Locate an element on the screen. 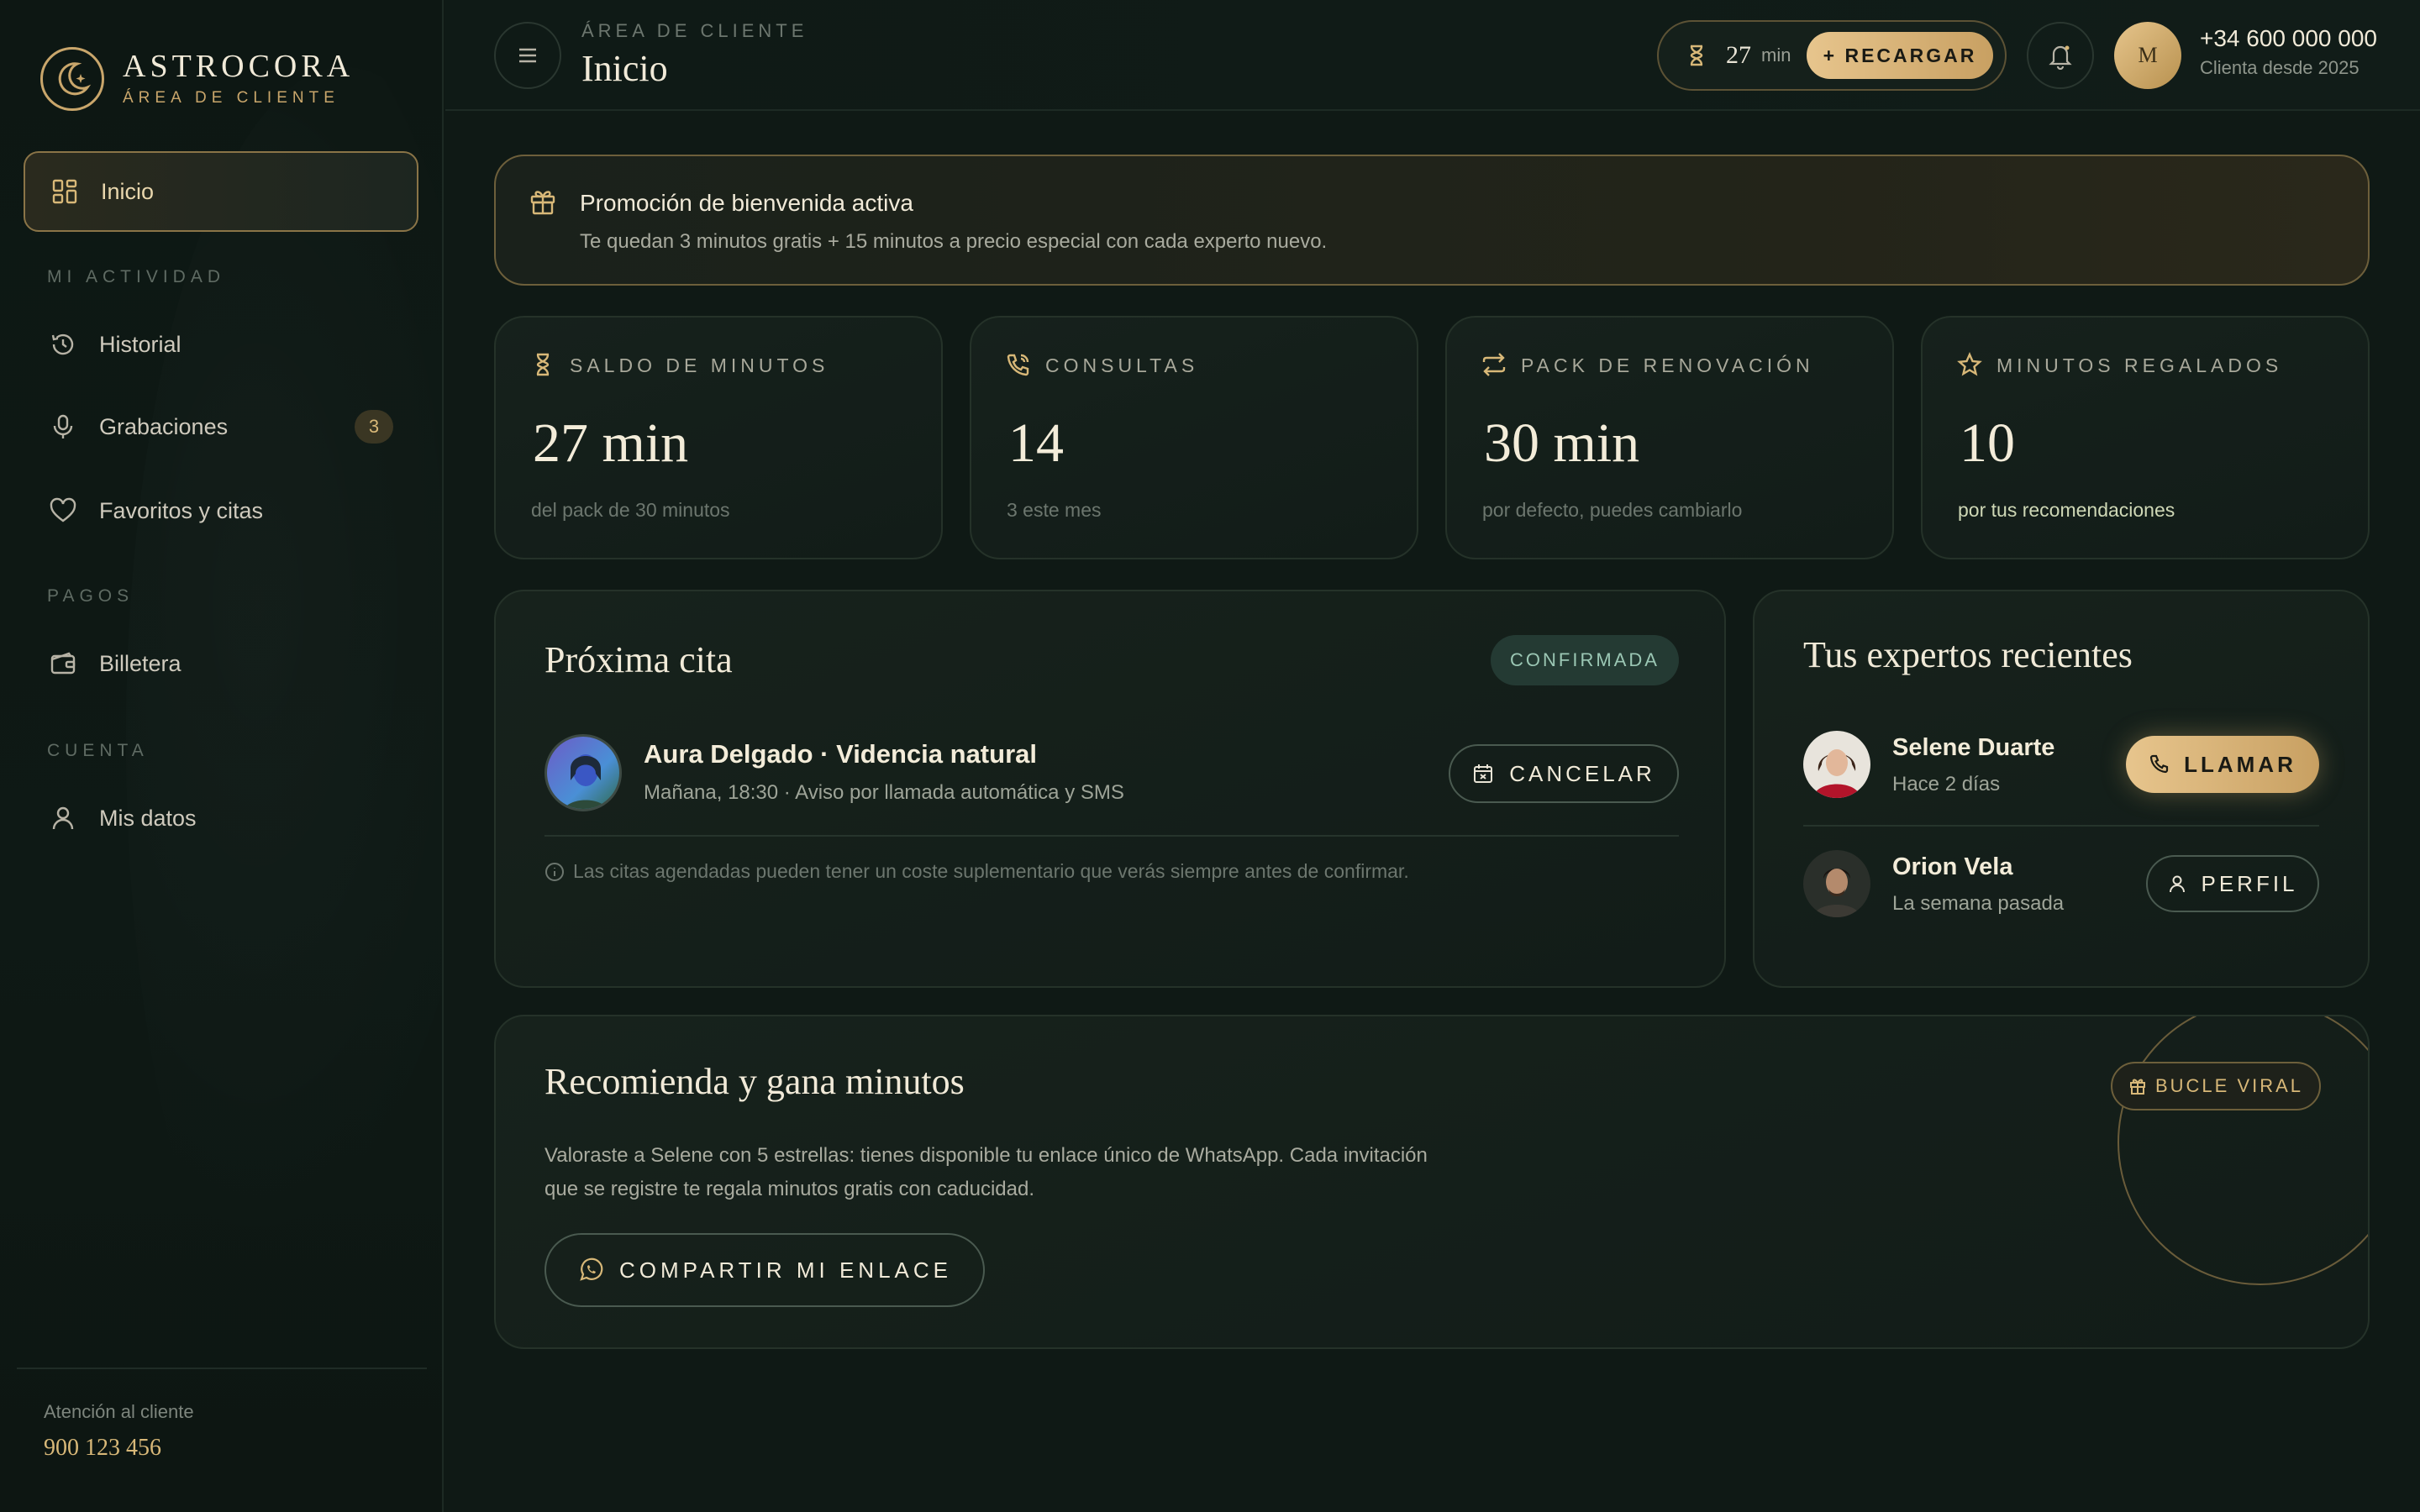 The image size is (2420, 1512). appointment-title: Próxima cita is located at coordinates (638, 659).